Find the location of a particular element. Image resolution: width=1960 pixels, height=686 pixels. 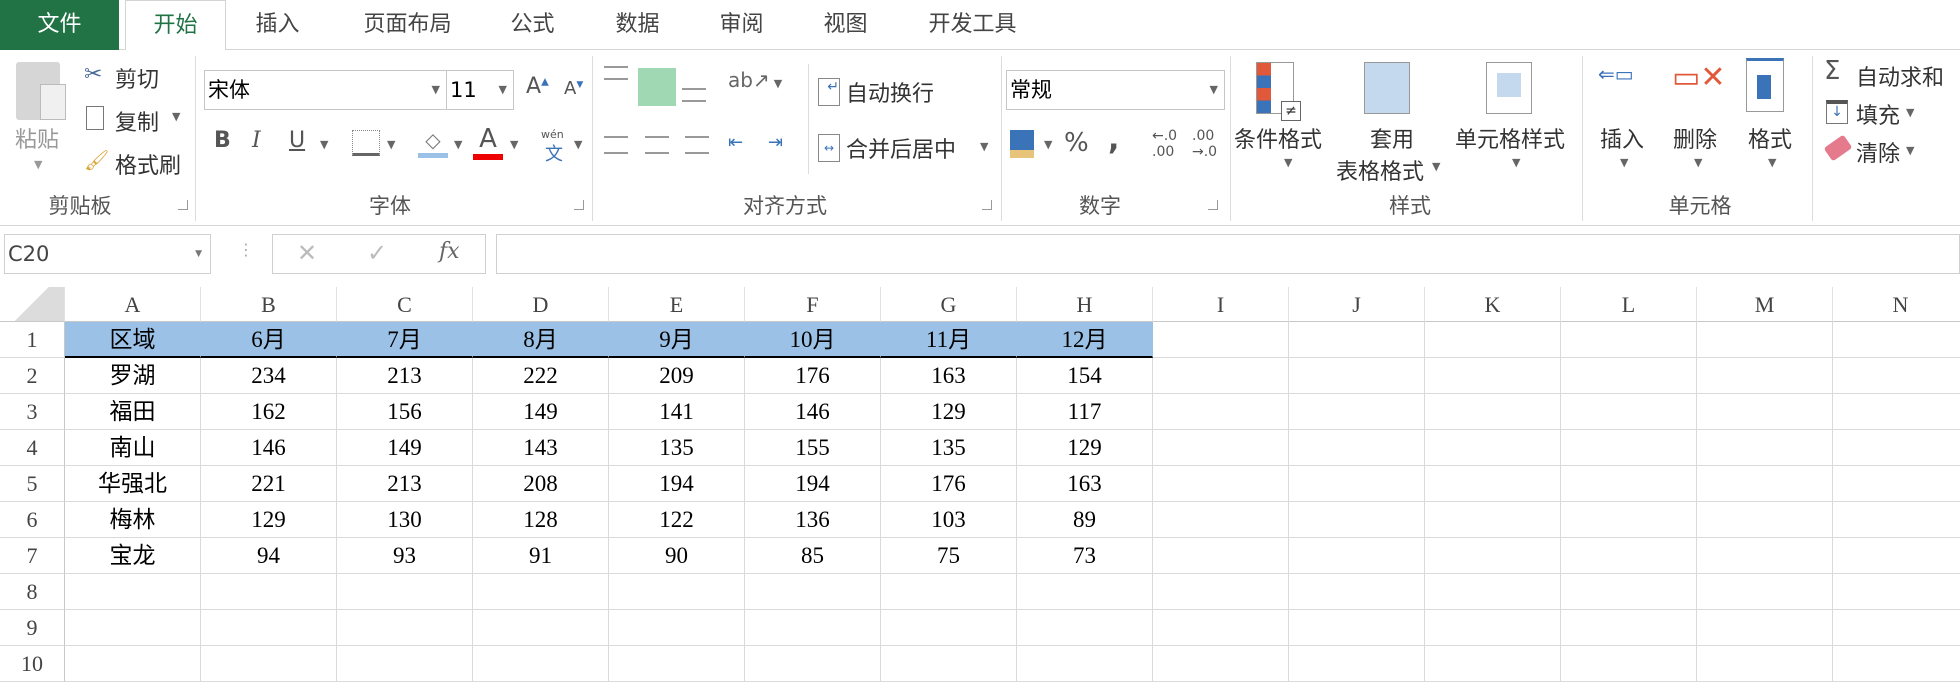

align-bottom-icon is located at coordinates (694, 95).